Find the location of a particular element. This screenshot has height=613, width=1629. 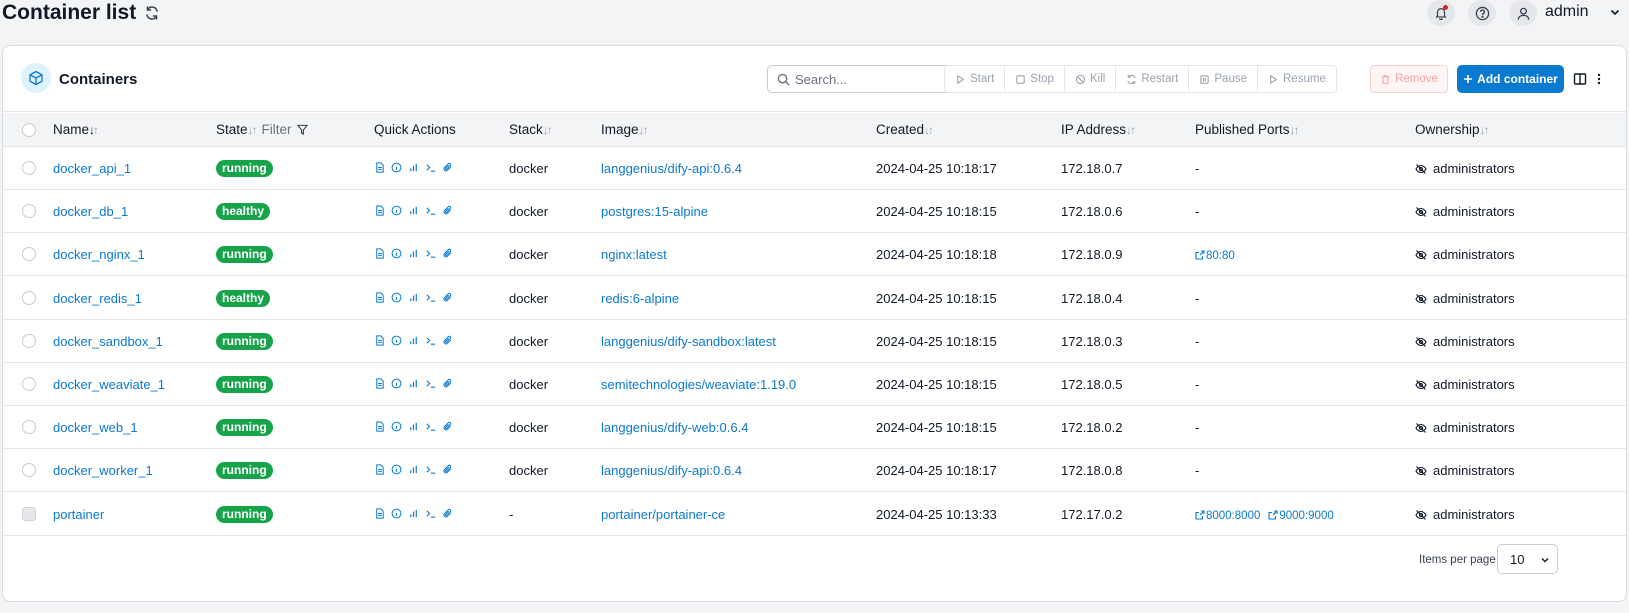

image-link: langgenius/dify-sandbox:latest is located at coordinates (688, 342).